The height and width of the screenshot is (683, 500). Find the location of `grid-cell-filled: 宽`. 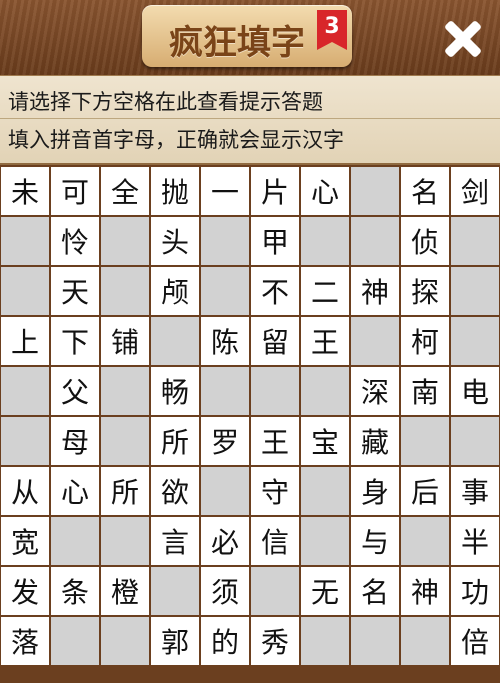

grid-cell-filled: 宽 is located at coordinates (25, 541).